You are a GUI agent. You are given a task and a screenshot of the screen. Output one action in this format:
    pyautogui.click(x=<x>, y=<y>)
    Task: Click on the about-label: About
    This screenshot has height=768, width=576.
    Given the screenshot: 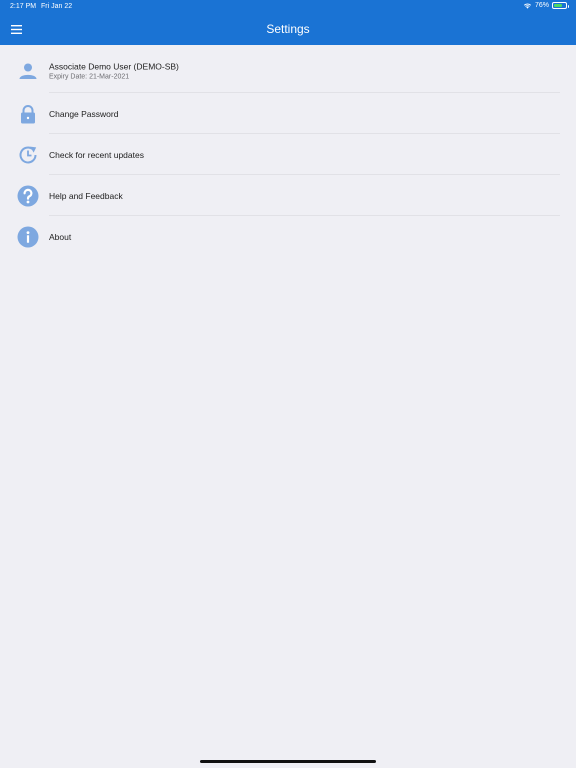 What is the action you would take?
    pyautogui.click(x=60, y=236)
    